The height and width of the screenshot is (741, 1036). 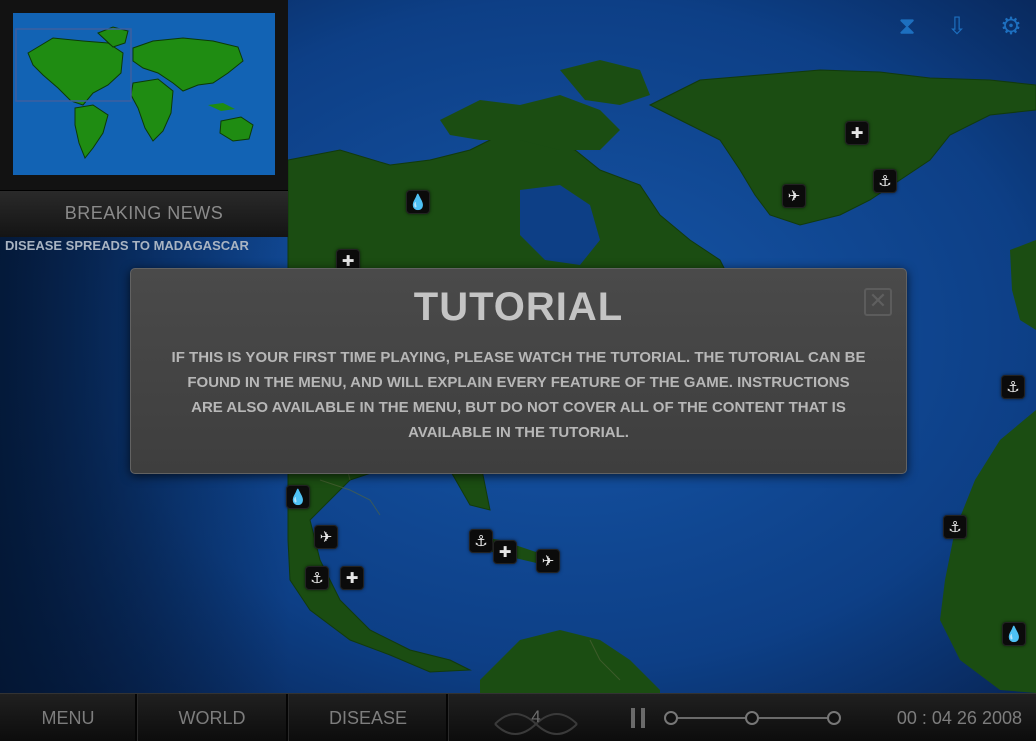 What do you see at coordinates (536, 716) in the screenshot?
I see `dna-points-count: 4` at bounding box center [536, 716].